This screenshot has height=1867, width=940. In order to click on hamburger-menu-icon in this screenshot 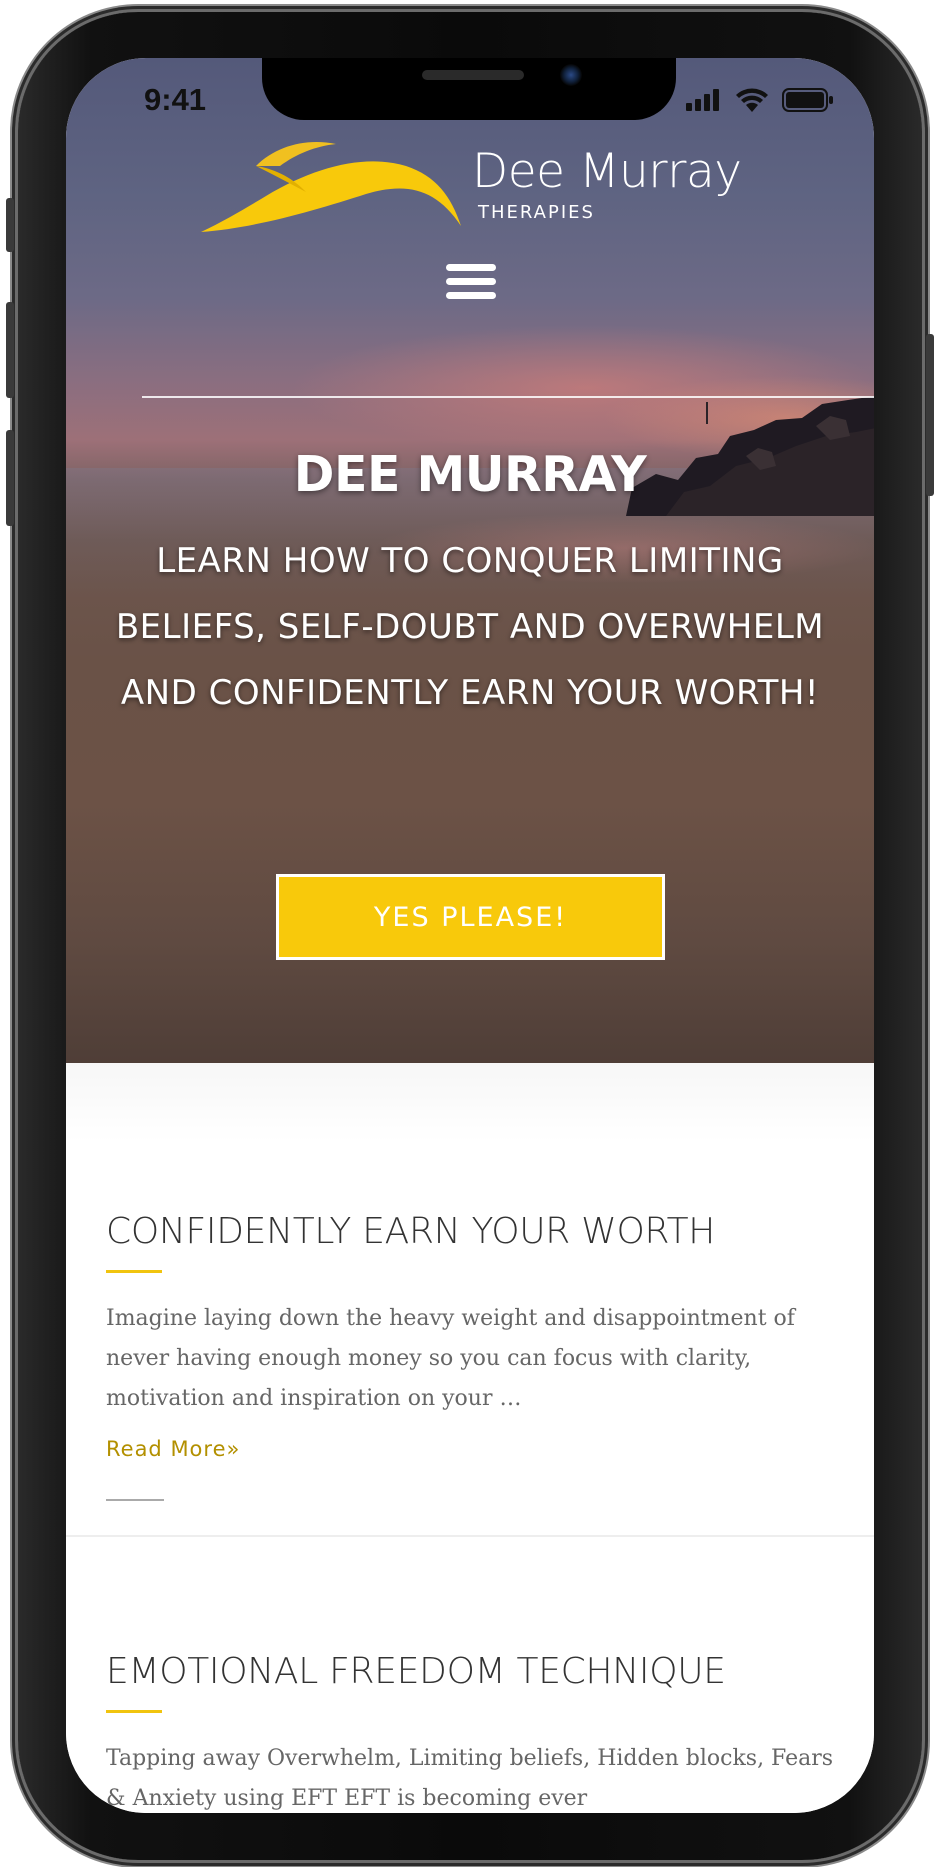, I will do `click(471, 285)`.